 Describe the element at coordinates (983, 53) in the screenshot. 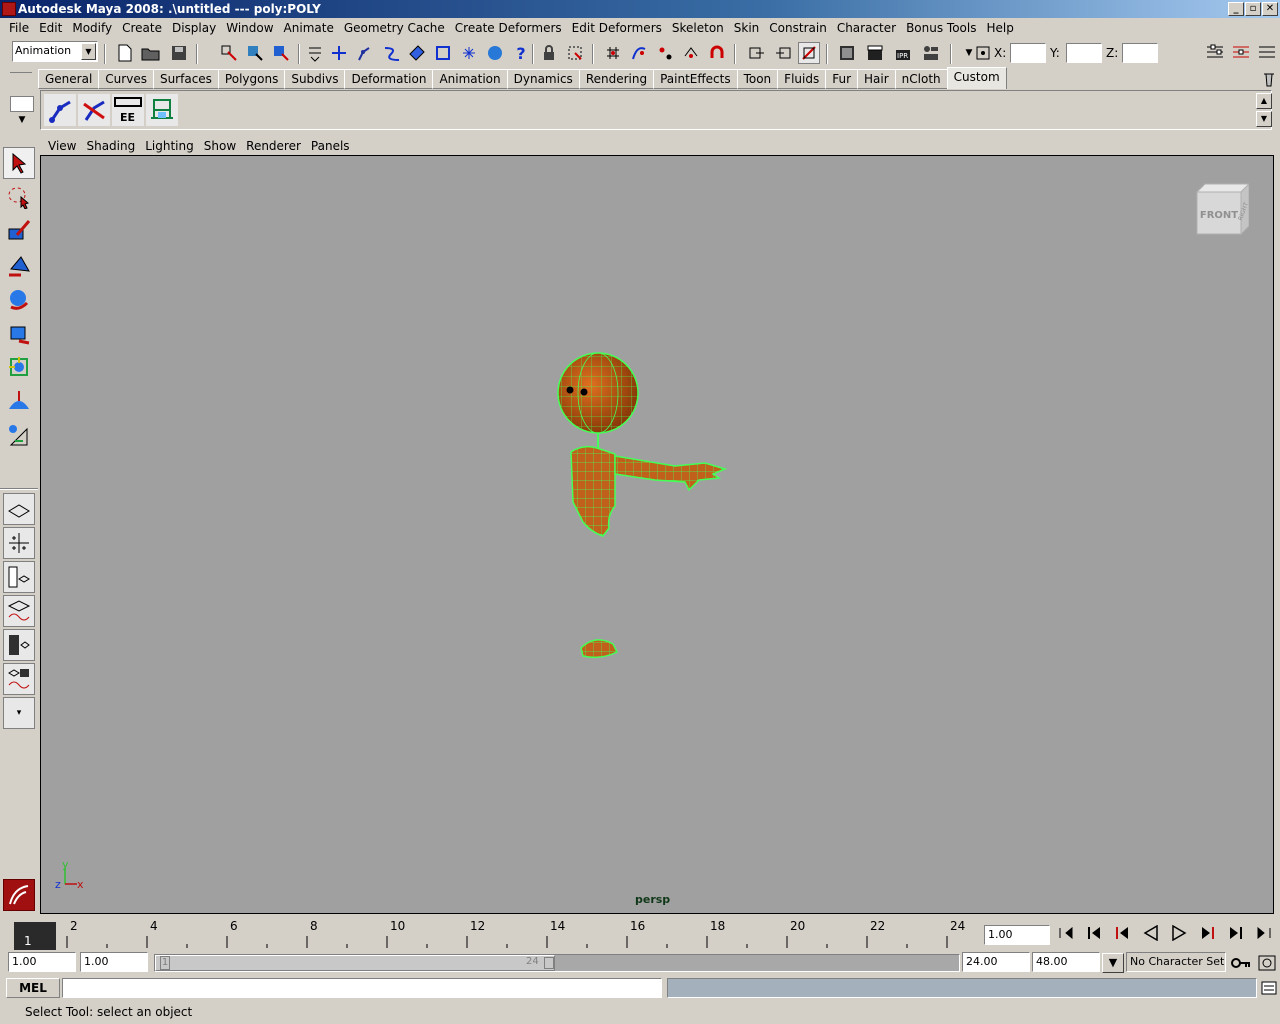

I see `transform-field-icon` at that location.